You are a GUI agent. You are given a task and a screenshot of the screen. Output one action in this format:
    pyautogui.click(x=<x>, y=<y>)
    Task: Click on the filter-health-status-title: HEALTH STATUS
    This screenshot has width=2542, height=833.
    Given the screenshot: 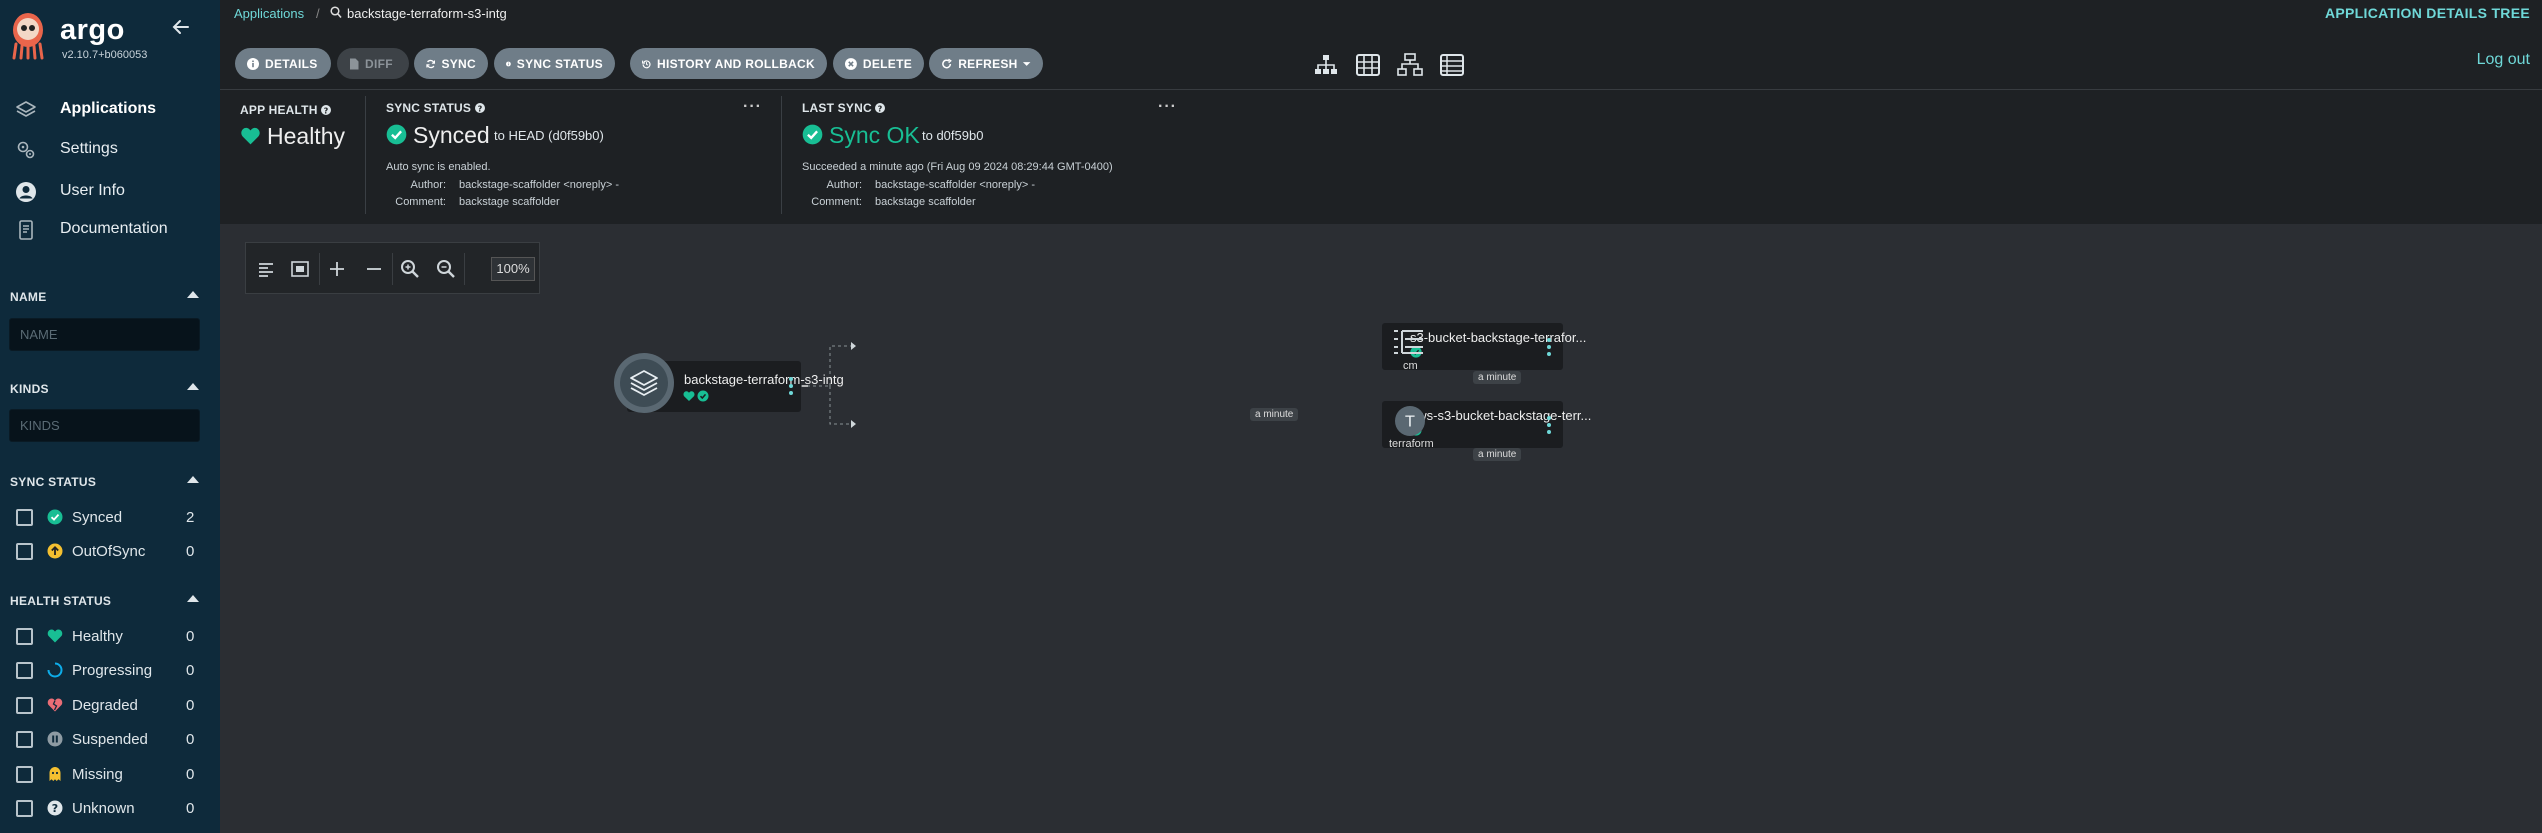 What is the action you would take?
    pyautogui.click(x=61, y=601)
    